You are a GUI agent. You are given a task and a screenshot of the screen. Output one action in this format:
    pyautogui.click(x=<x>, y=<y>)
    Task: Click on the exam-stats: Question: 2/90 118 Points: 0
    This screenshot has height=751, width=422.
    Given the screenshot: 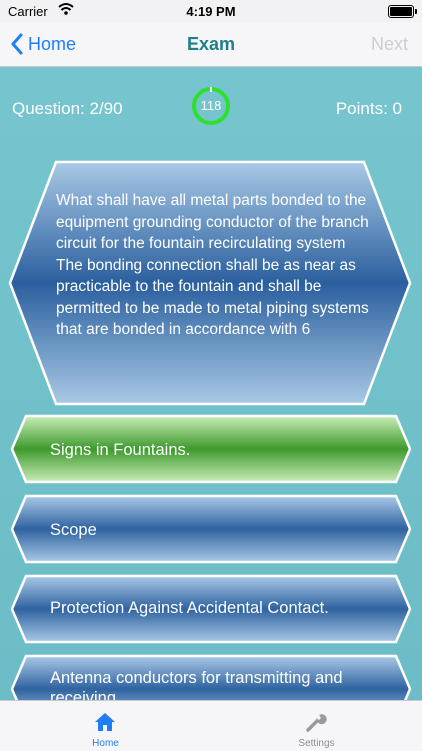 What is the action you would take?
    pyautogui.click(x=211, y=108)
    